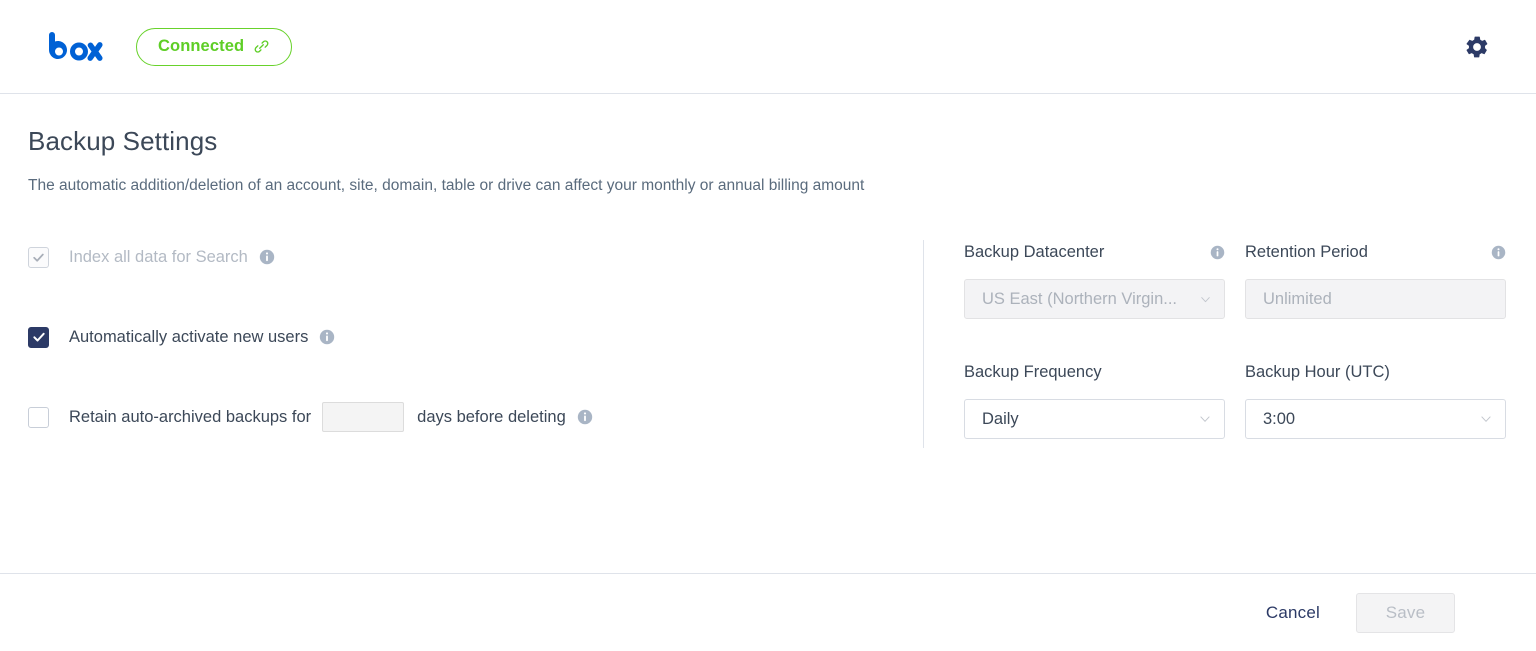 Image resolution: width=1536 pixels, height=651 pixels. I want to click on option-index-all-data: Index all data for Search, so click(475, 257).